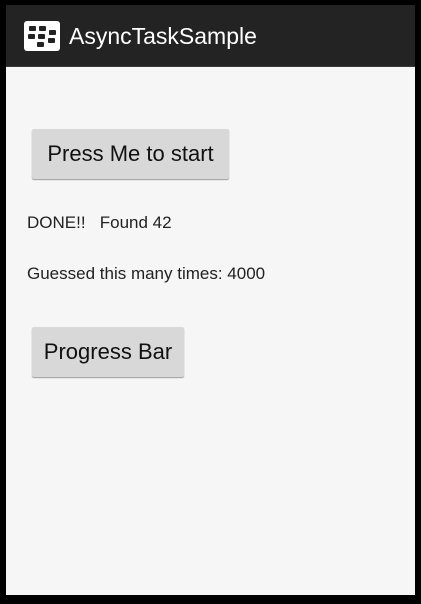  I want to click on app-title: AsyncTaskSample, so click(163, 36).